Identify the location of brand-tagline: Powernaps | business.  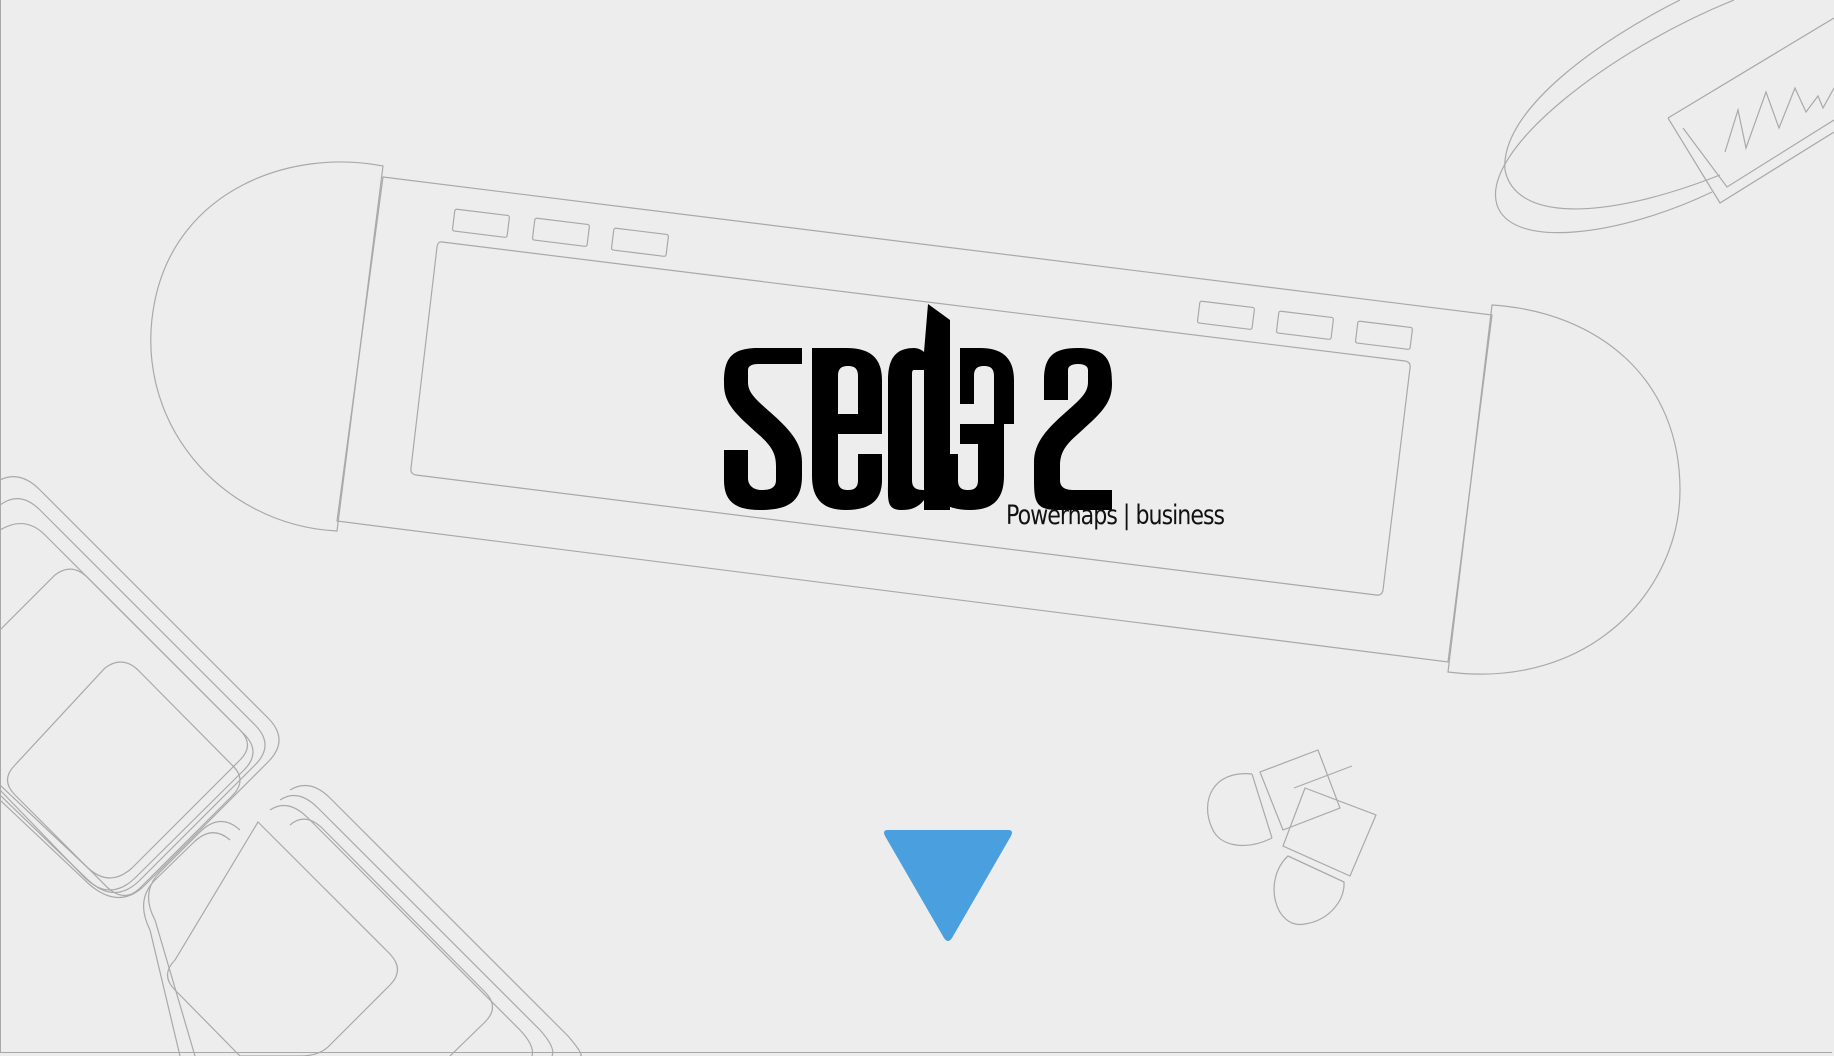
(1115, 515).